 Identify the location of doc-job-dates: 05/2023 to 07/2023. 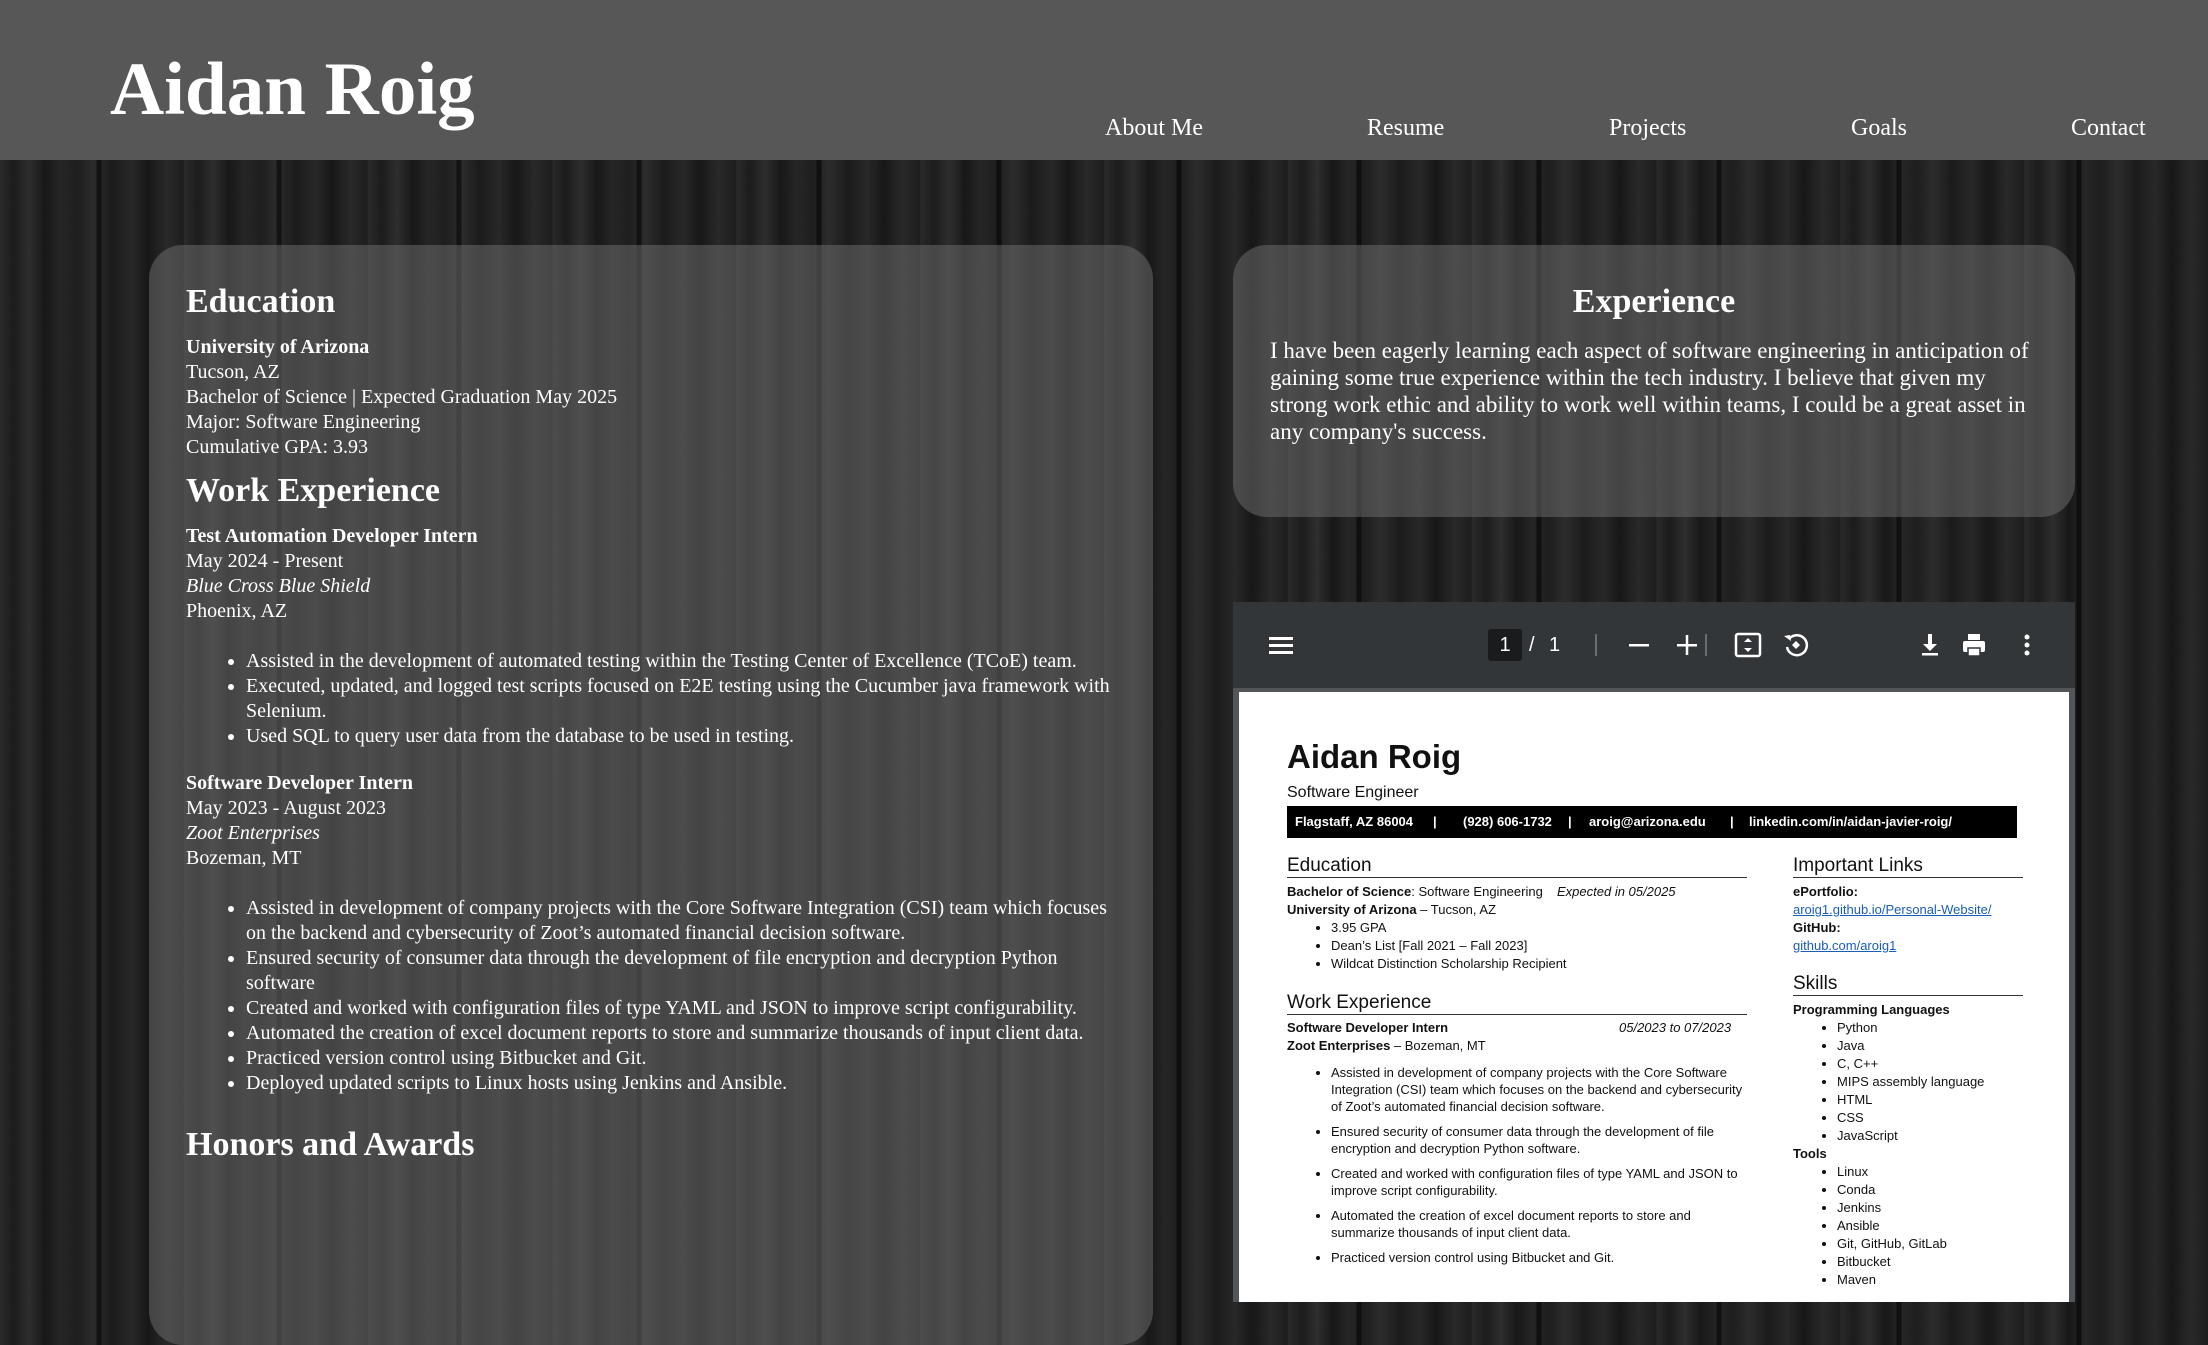
(1675, 1027).